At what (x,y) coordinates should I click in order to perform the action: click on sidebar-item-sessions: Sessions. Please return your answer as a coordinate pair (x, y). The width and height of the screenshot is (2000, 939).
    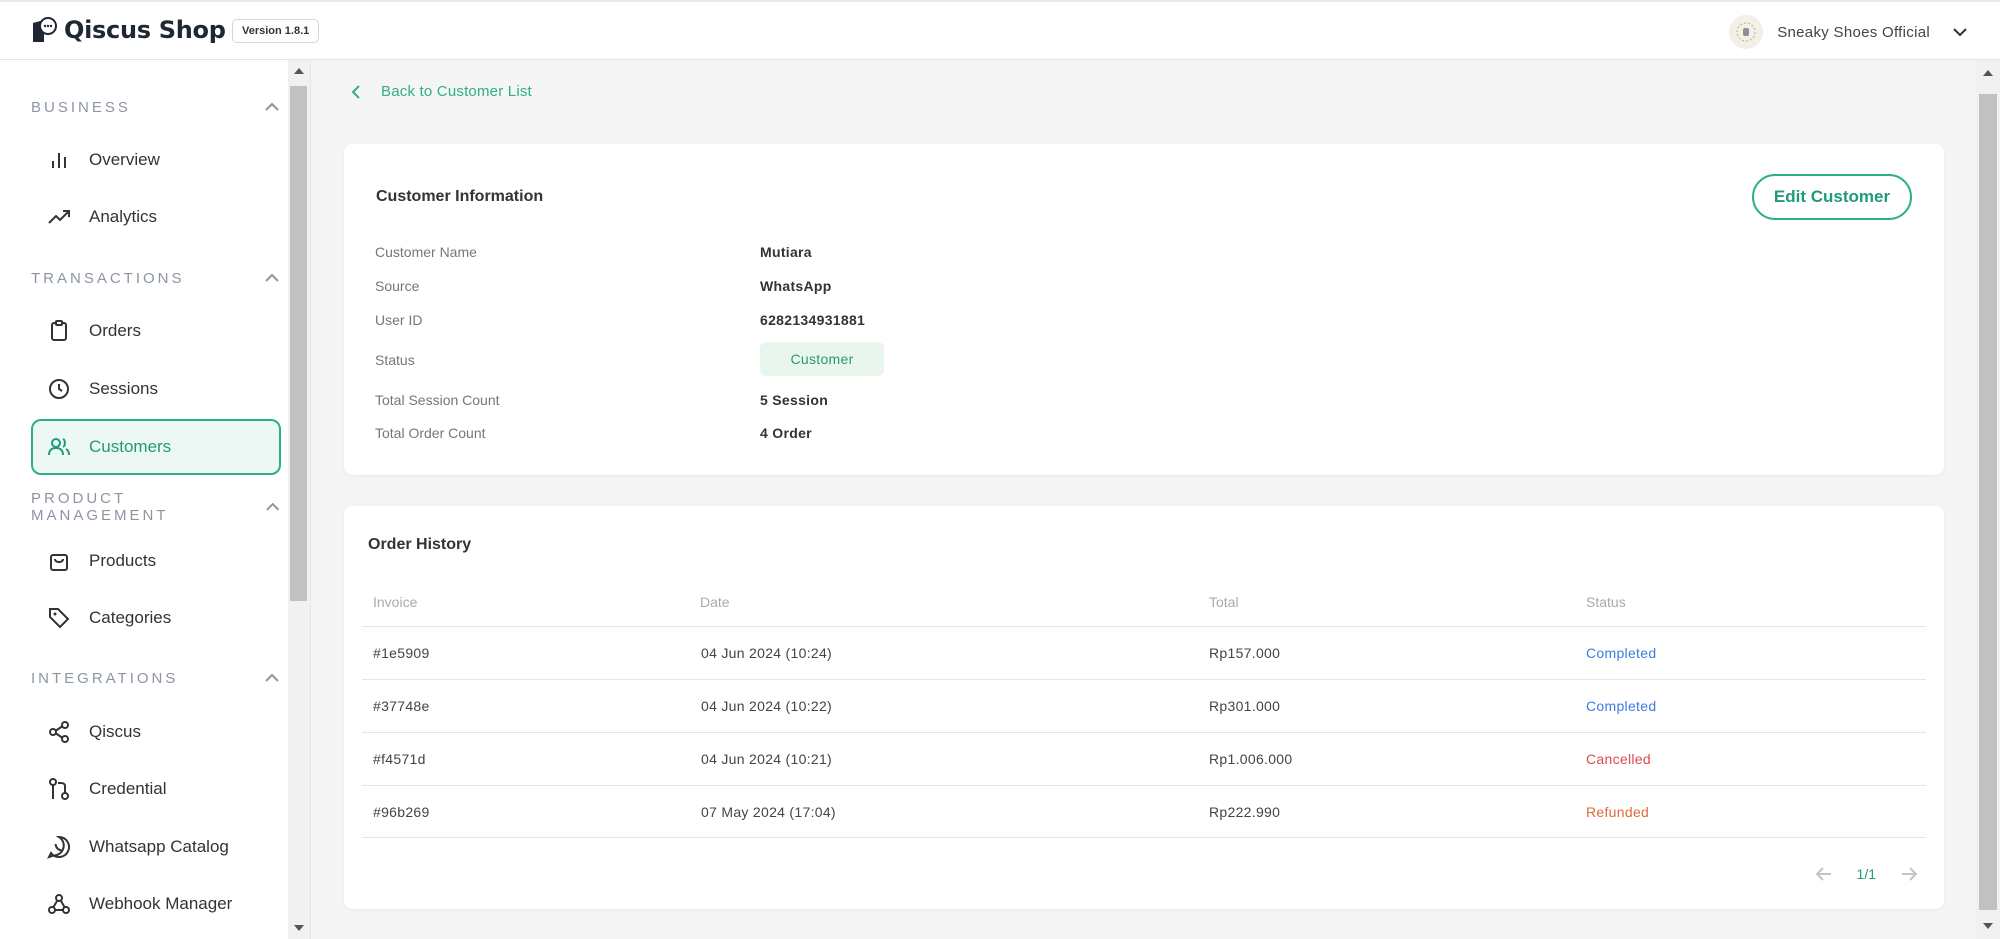
    Looking at the image, I should click on (156, 389).